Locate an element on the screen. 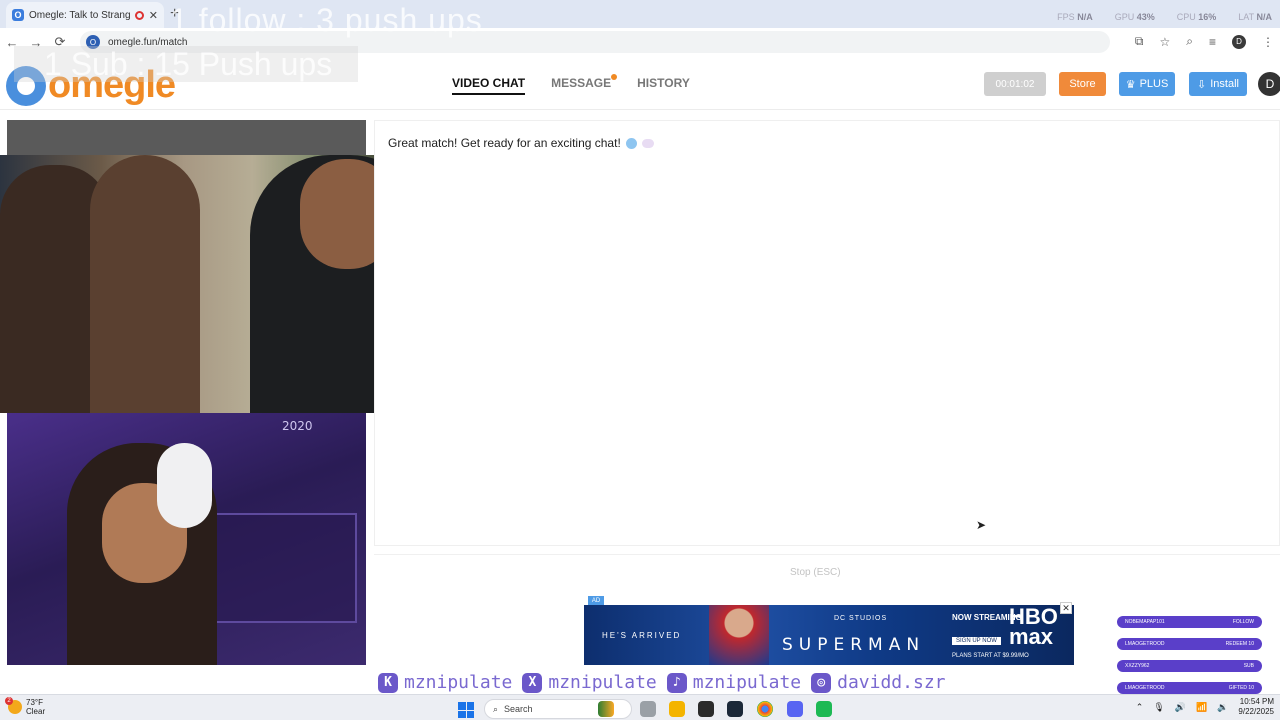  clock-date: 9/22/2025 is located at coordinates (1256, 711).